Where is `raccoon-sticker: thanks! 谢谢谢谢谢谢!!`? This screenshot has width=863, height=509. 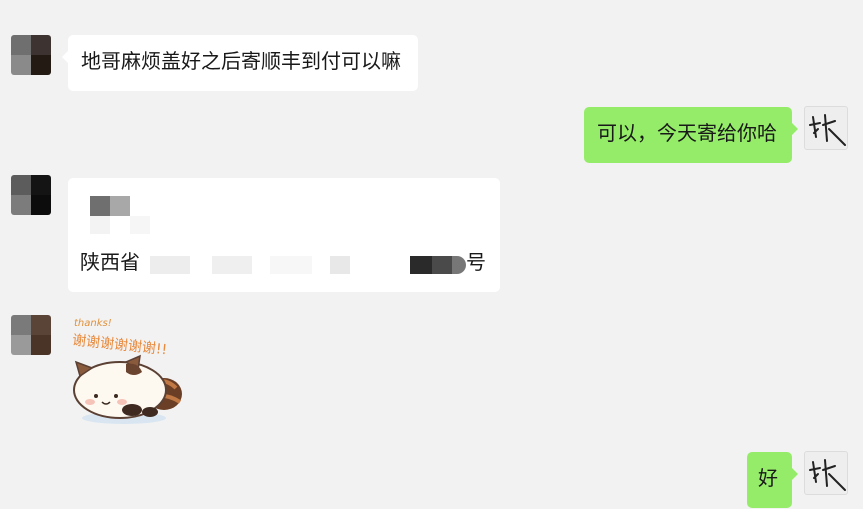
raccoon-sticker: thanks! 谢谢谢谢谢谢!! is located at coordinates (126, 371).